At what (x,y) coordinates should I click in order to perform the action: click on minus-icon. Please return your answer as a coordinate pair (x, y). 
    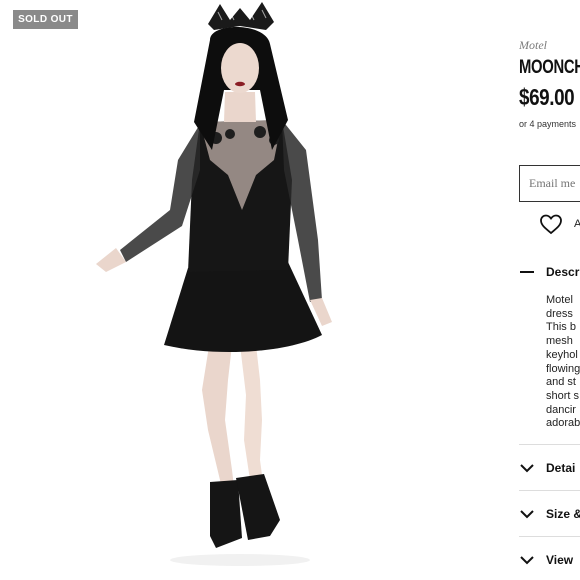
    Looking at the image, I should click on (527, 272).